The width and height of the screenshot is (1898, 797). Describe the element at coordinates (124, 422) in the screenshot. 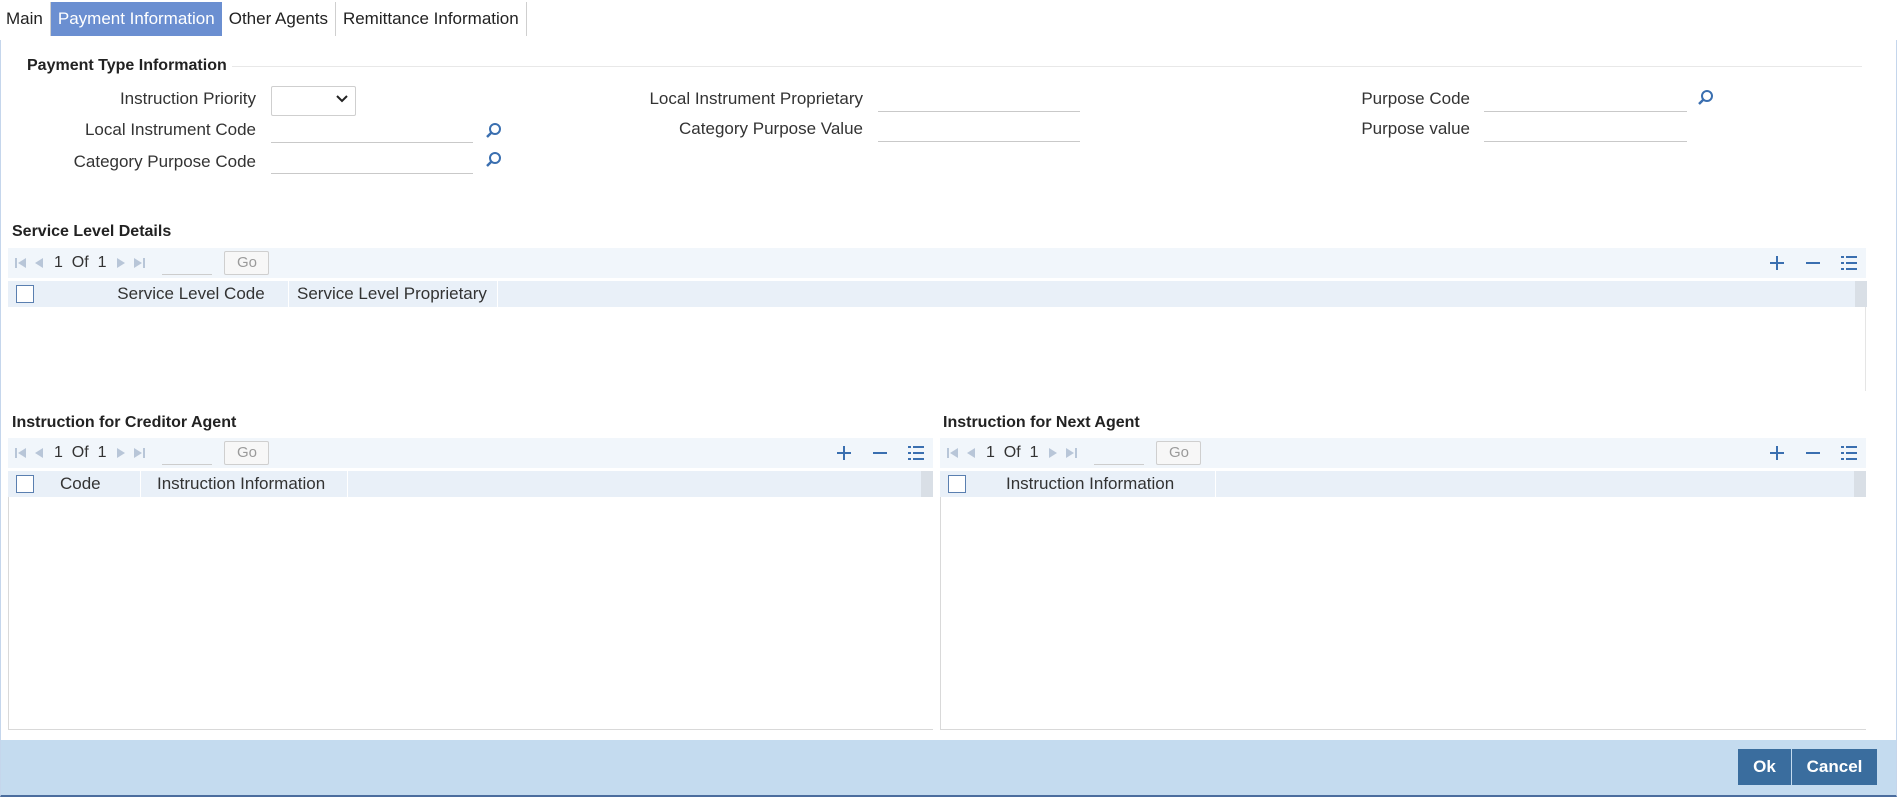

I see `creditor-agent-title: Instruction for Creditor Agent` at that location.